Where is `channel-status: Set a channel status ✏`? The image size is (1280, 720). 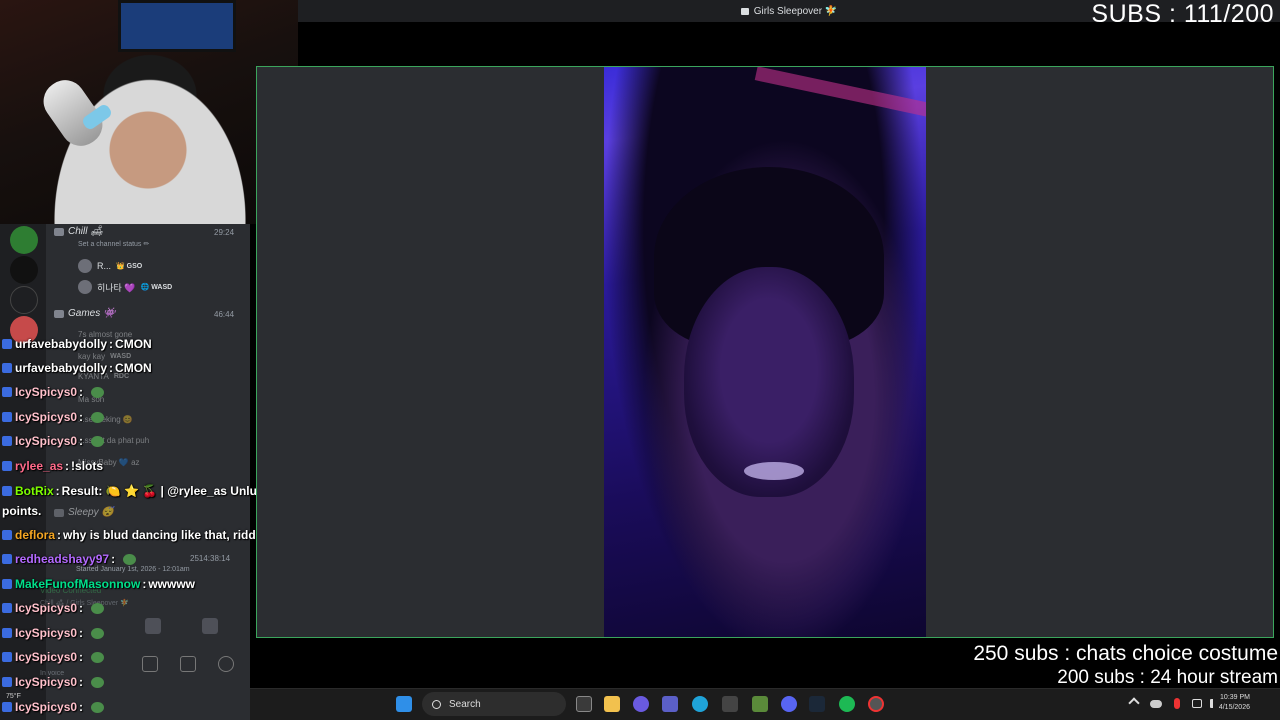 channel-status: Set a channel status ✏ is located at coordinates (113, 244).